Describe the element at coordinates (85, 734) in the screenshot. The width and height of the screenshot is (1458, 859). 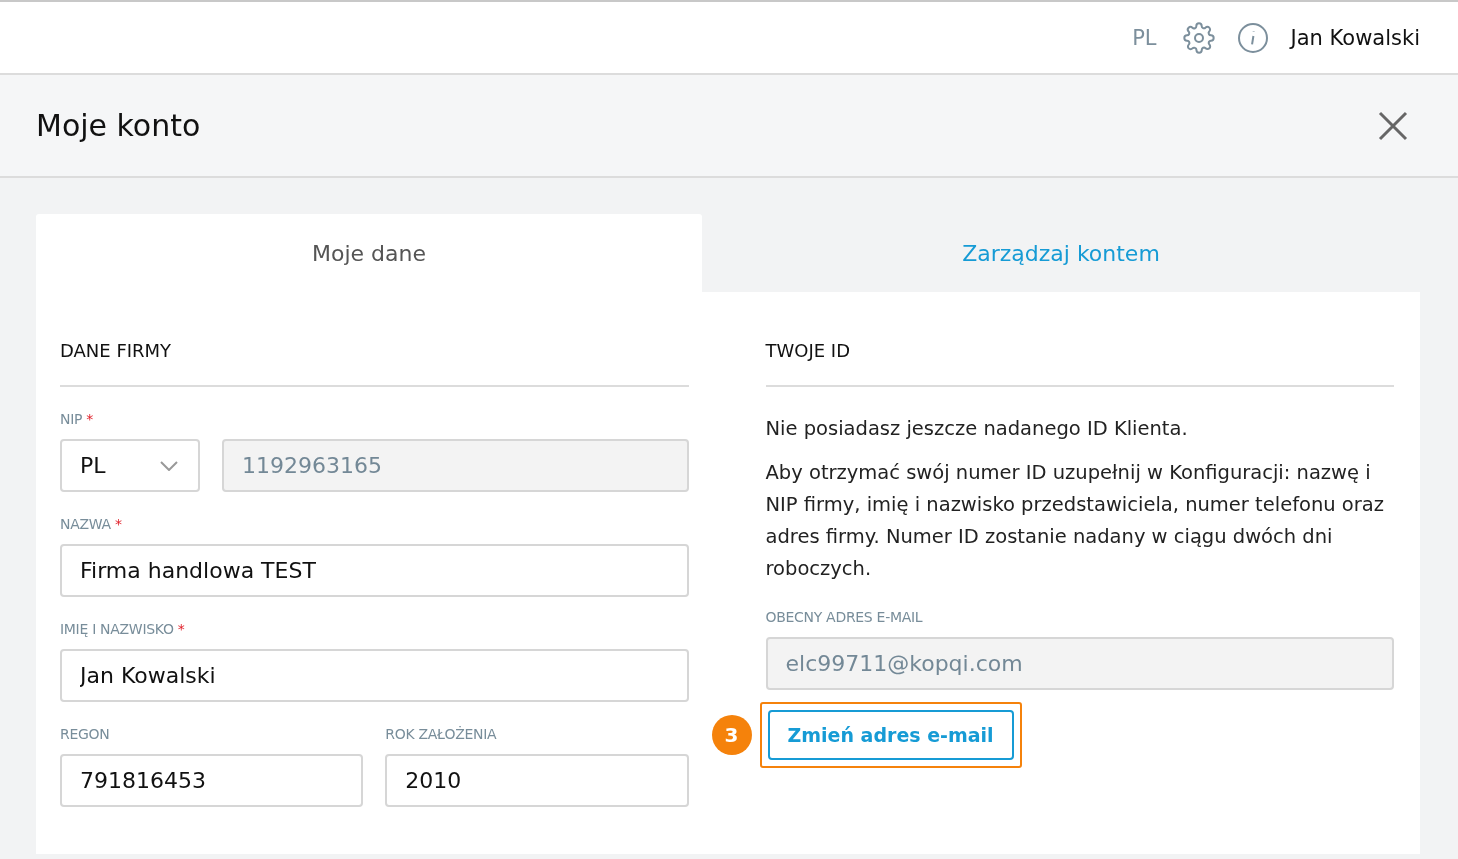
I see `field-label: REGON` at that location.